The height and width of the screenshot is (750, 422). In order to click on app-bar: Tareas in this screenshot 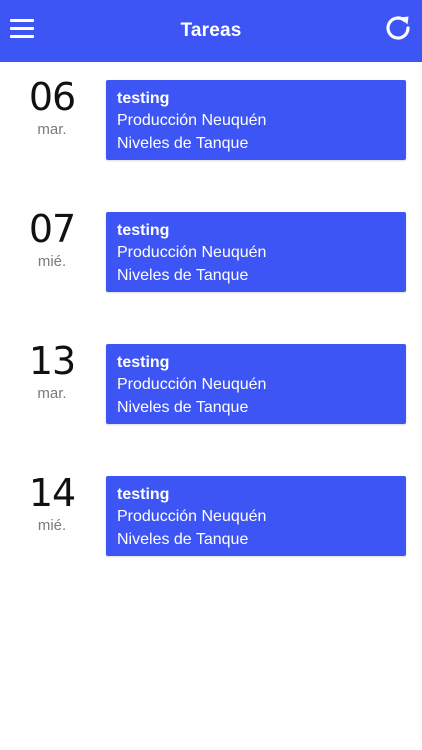, I will do `click(211, 31)`.